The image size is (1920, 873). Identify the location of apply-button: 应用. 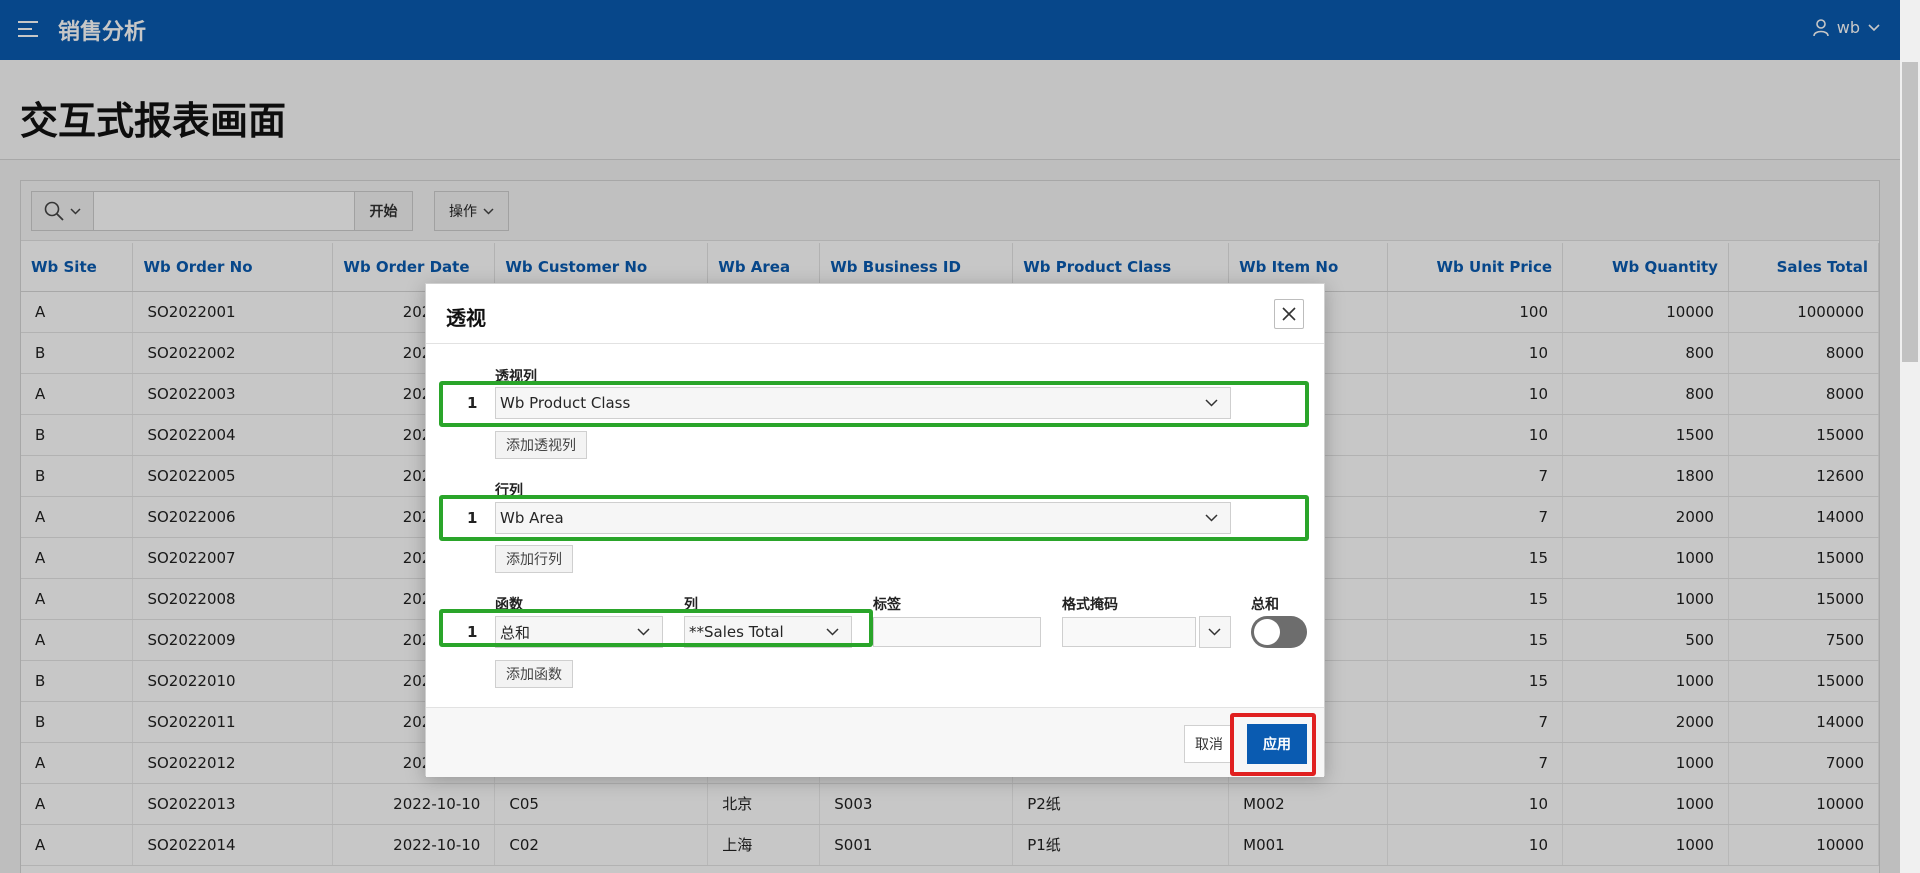
(1277, 744).